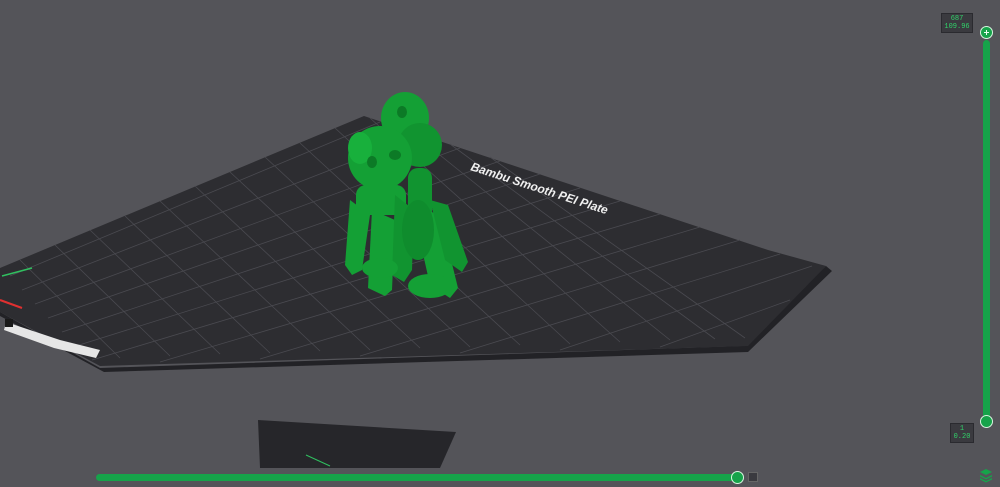 This screenshot has height=487, width=1000. I want to click on bottom-layer-handle, so click(986, 421).